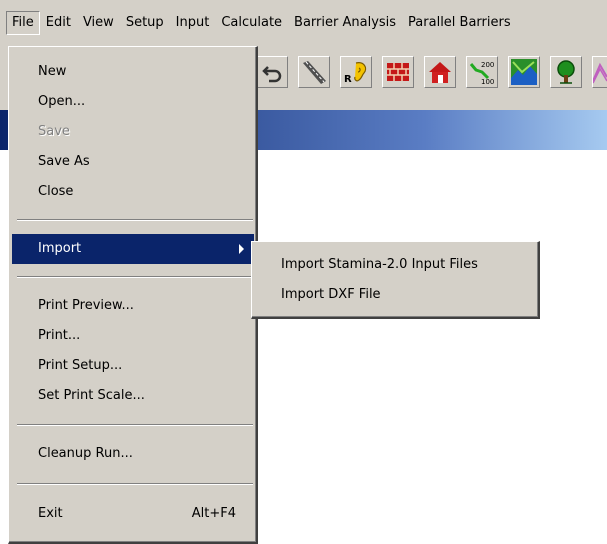  I want to click on submenu-arrow-icon, so click(241, 249).